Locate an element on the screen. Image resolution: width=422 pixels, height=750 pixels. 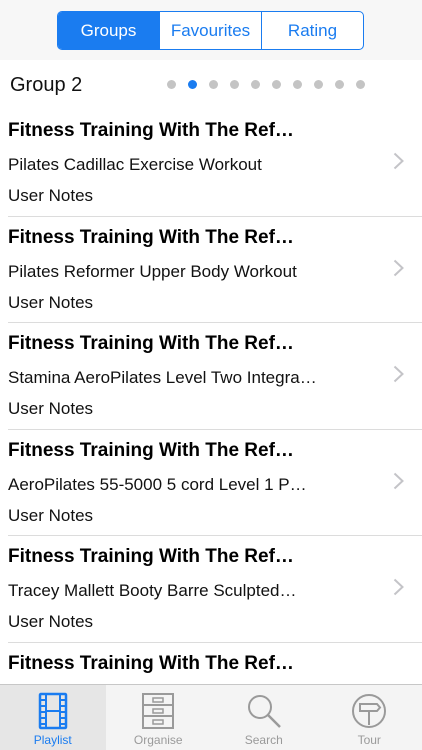
signpost-icon is located at coordinates (369, 711).